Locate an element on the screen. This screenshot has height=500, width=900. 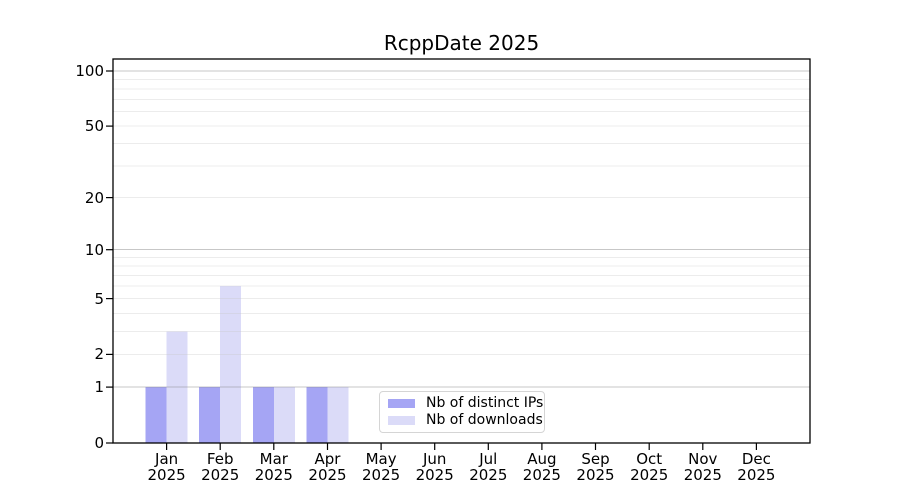
y-tick-label: 5 is located at coordinates (99, 298).